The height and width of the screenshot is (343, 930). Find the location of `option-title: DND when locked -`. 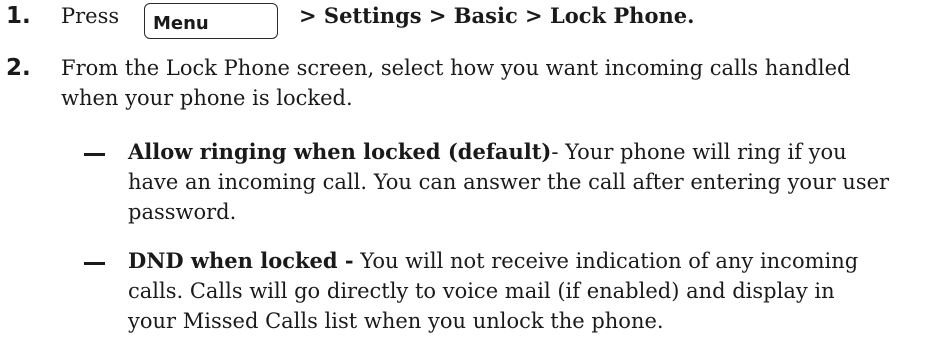

option-title: DND when locked - is located at coordinates (241, 260).